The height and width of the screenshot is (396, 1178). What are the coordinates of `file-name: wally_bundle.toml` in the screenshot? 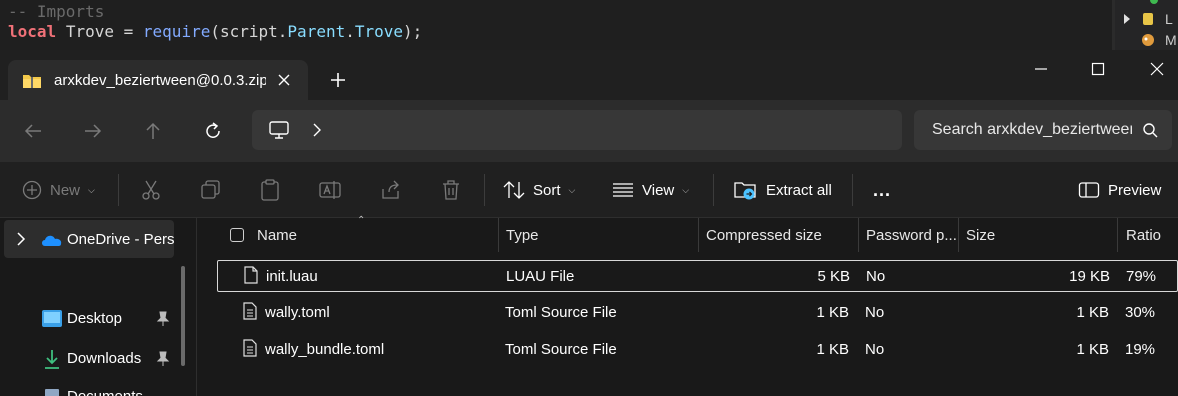 It's located at (325, 349).